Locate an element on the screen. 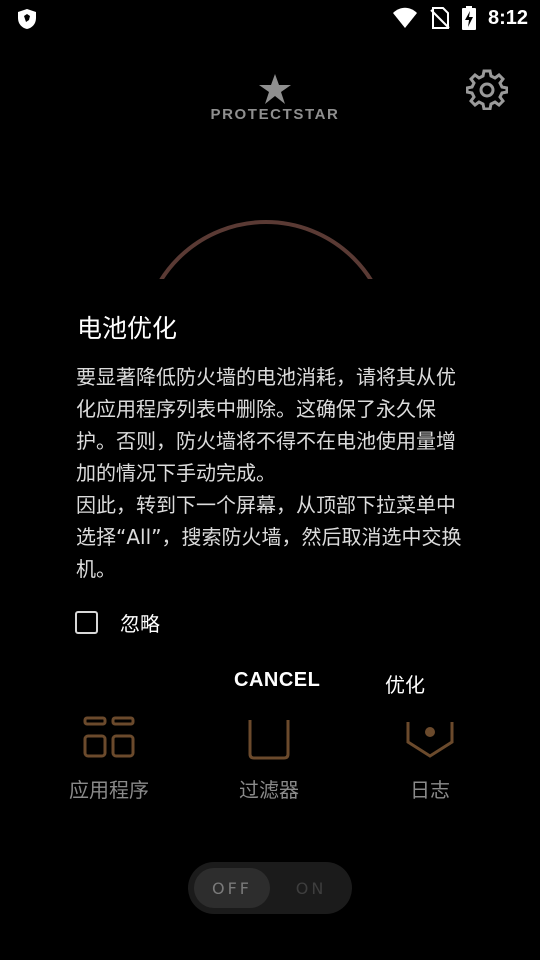 This screenshot has height=960, width=540. firewall-toggle: OFF ON is located at coordinates (270, 888).